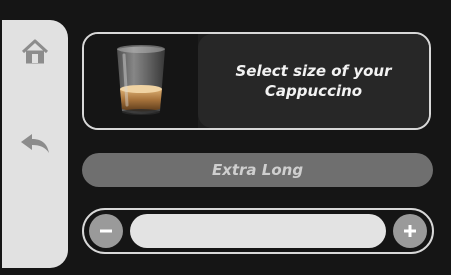 The image size is (451, 275). I want to click on increase-size-button, so click(410, 231).